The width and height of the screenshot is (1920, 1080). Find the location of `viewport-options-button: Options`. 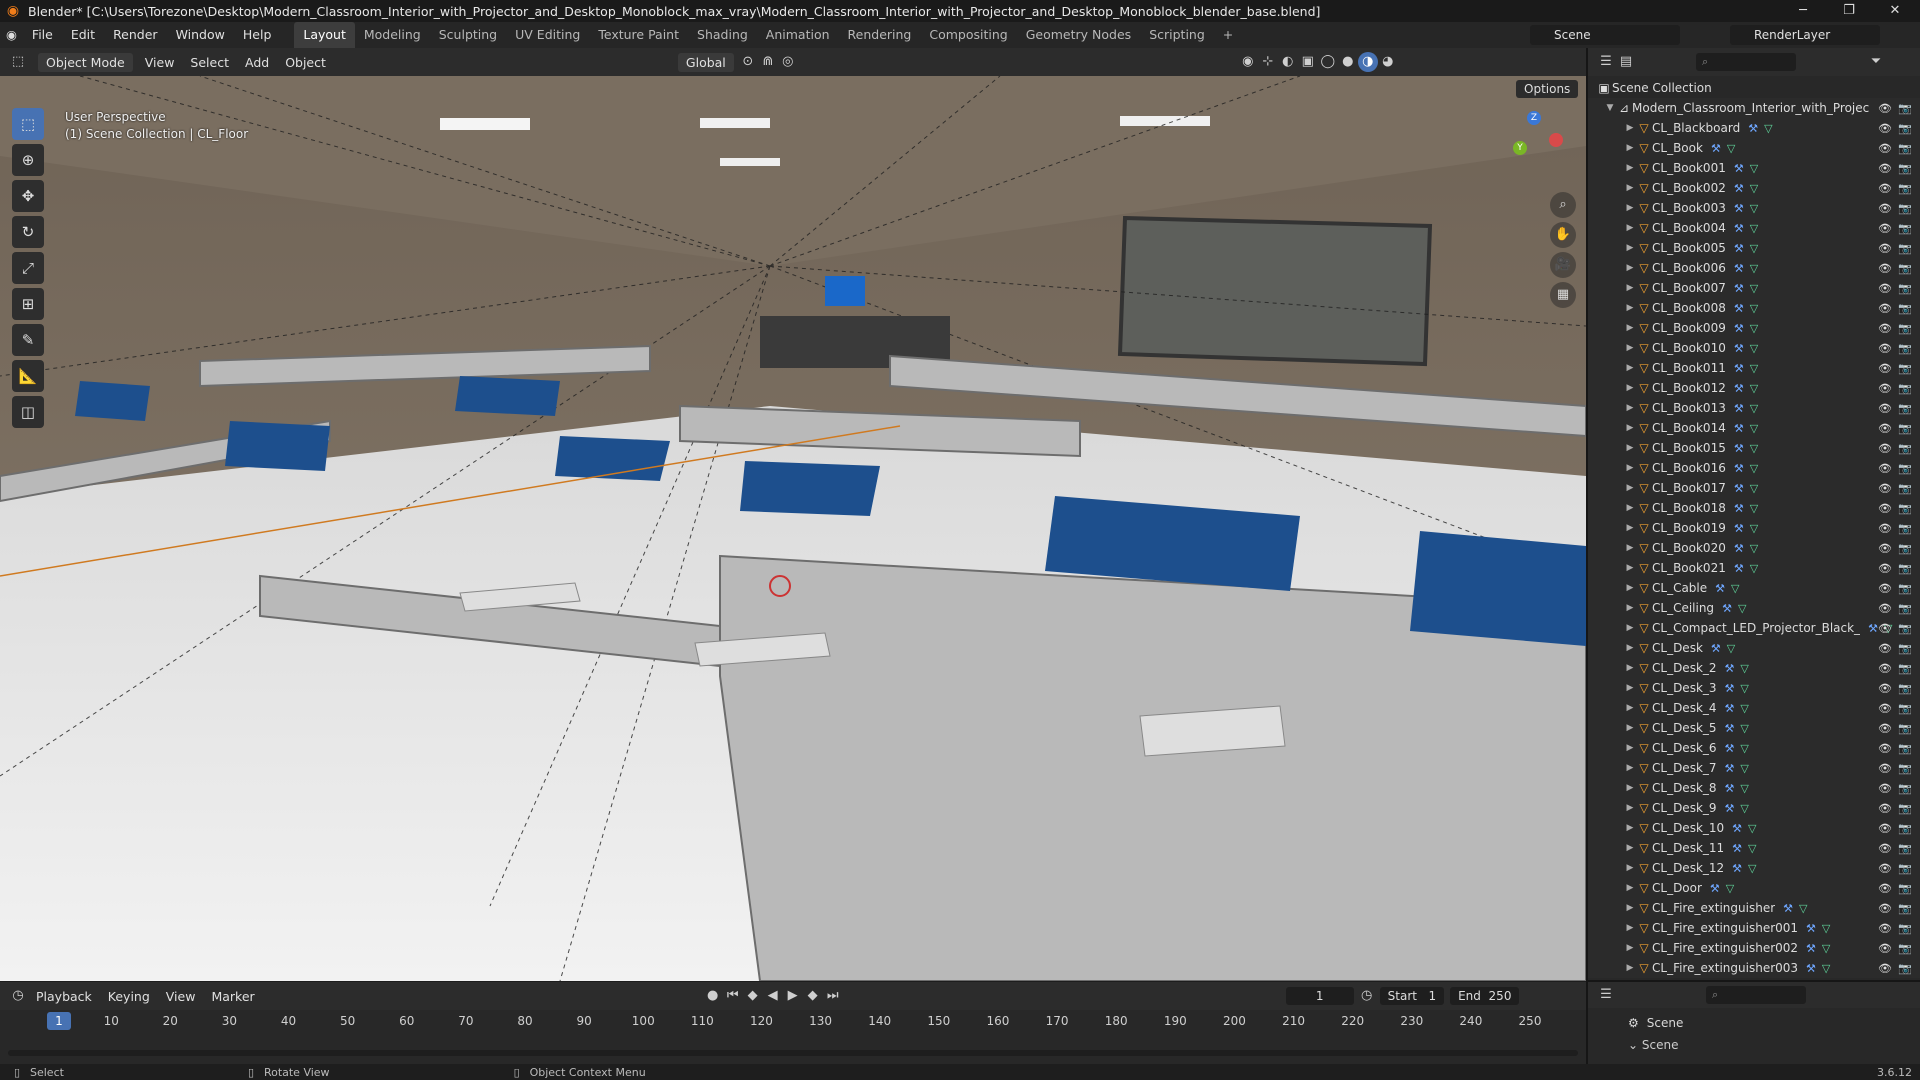

viewport-options-button: Options is located at coordinates (1547, 89).